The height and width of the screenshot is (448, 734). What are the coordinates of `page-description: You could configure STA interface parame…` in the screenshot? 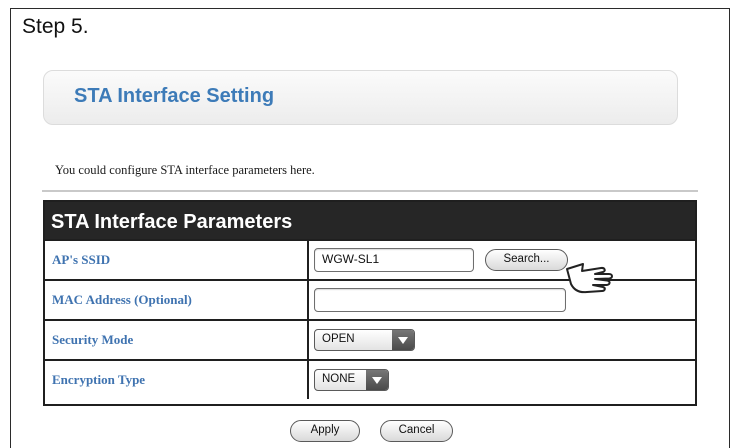 It's located at (185, 170).